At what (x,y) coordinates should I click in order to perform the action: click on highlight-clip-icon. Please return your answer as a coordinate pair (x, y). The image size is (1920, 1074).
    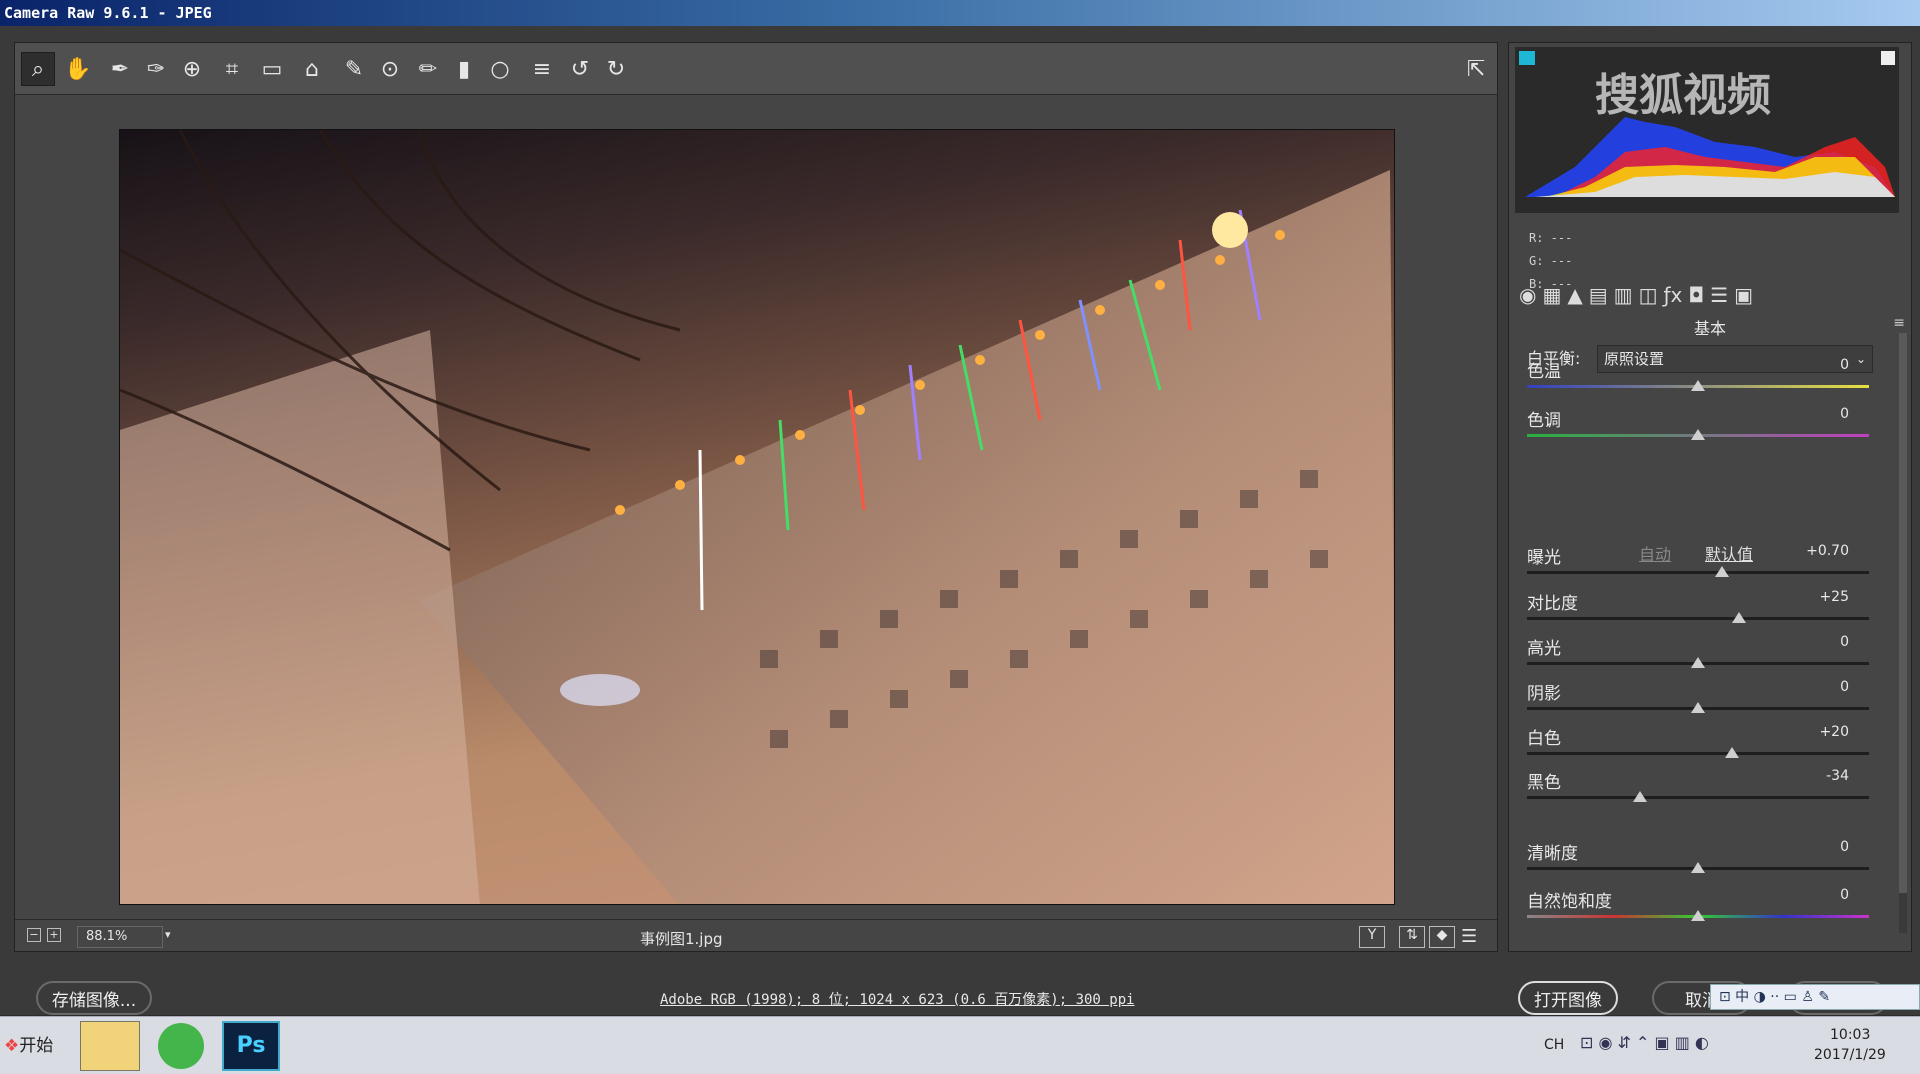
    Looking at the image, I should click on (1888, 58).